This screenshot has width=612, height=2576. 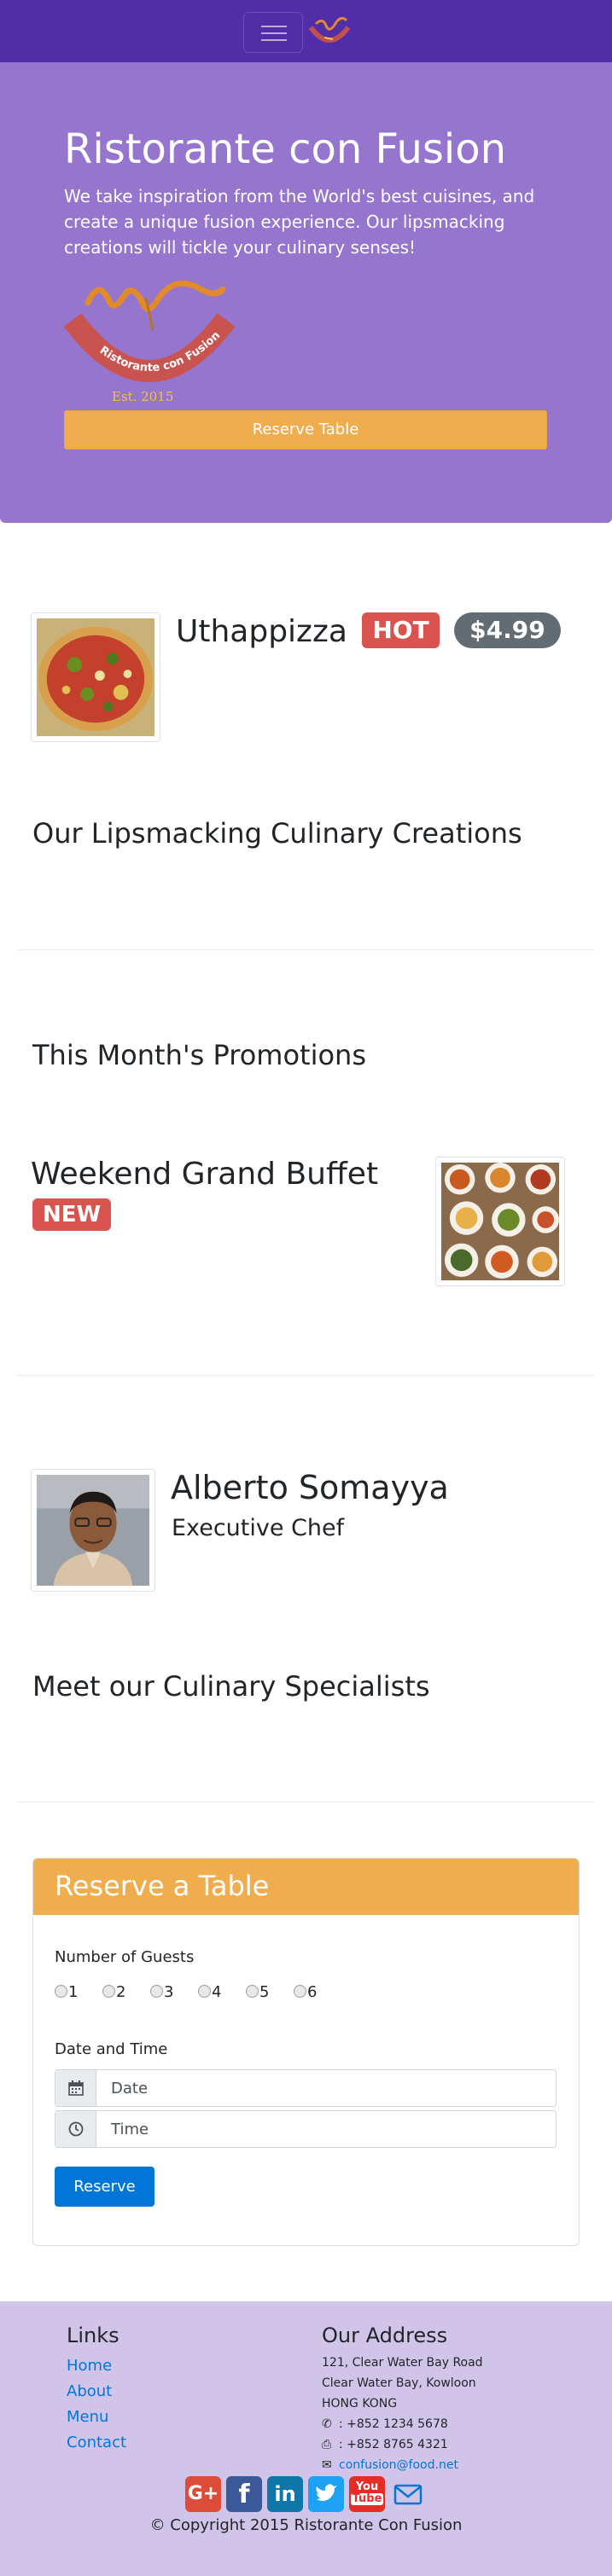 I want to click on logo-est-text: Est. 2015, so click(x=143, y=396).